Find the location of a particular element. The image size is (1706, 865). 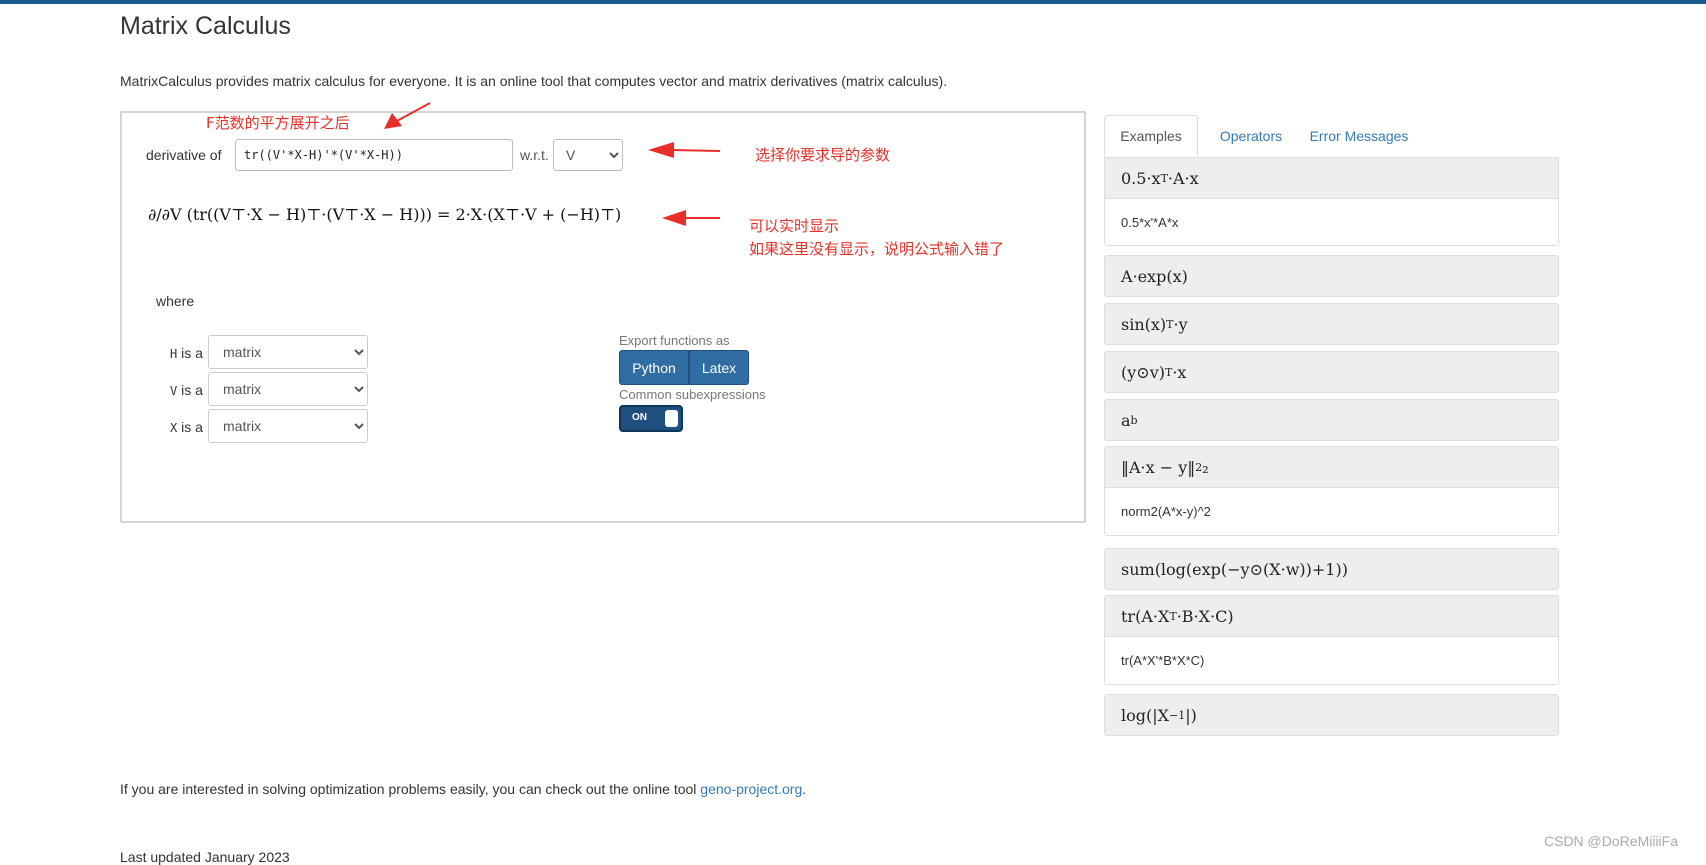

example-formula: sin(x) T ·y is located at coordinates (1331, 324).